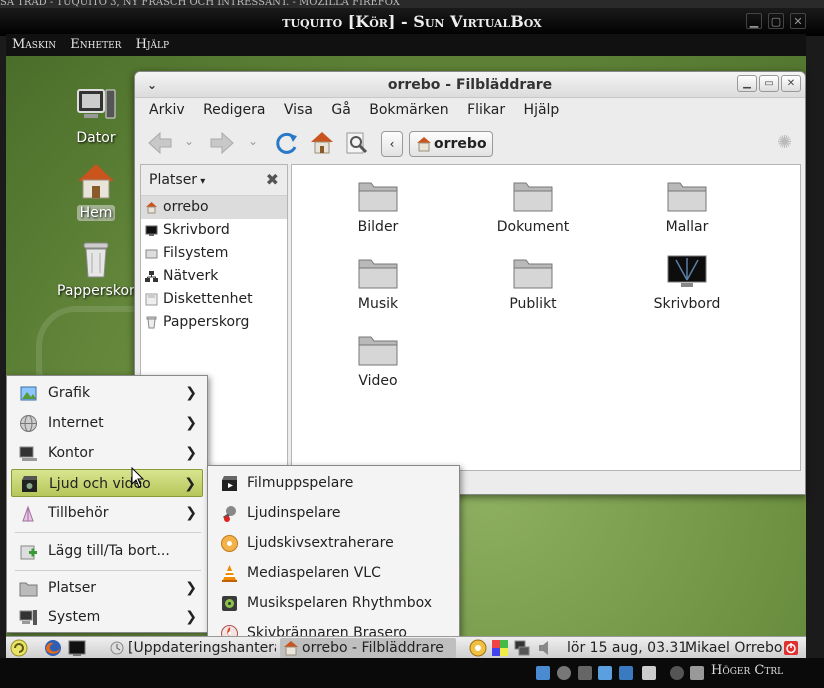  Describe the element at coordinates (152, 85) in the screenshot. I see `window-menu-chevron-icon: ⌄` at that location.